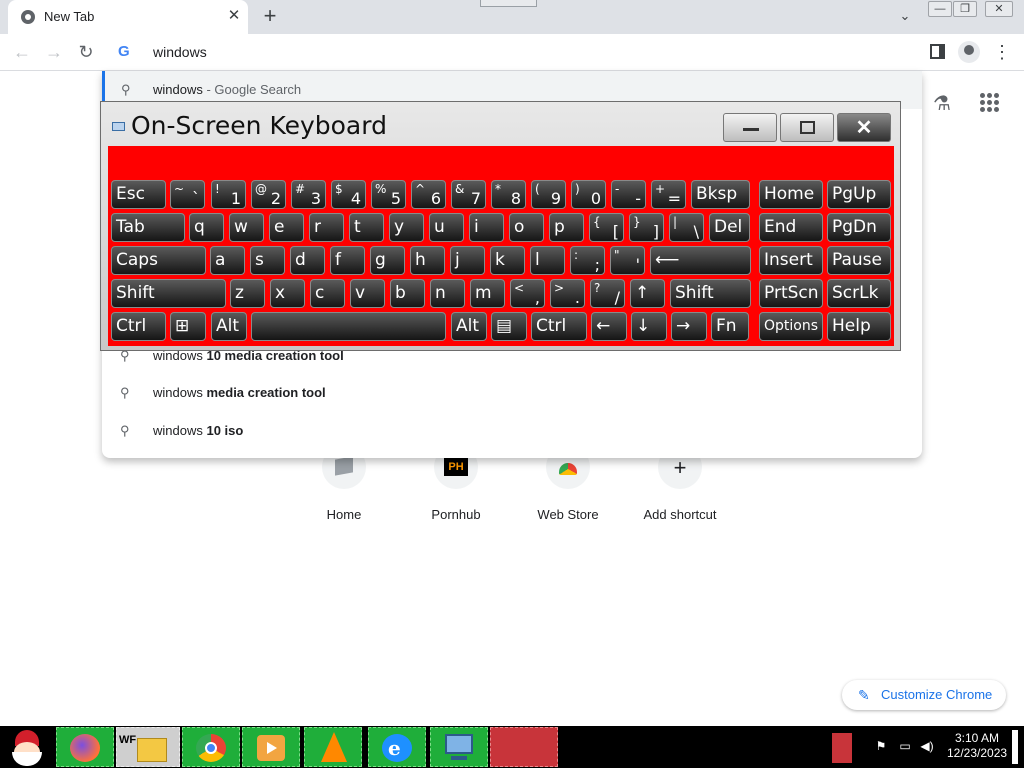  What do you see at coordinates (348, 326) in the screenshot?
I see `key-space` at bounding box center [348, 326].